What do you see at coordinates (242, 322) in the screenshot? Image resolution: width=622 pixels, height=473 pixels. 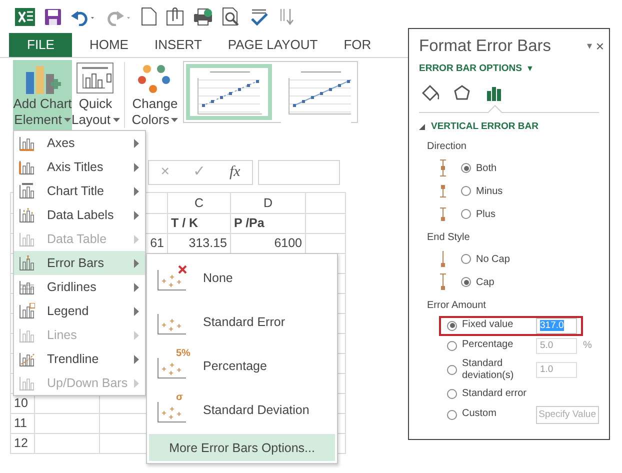 I see `menu-item: Standard Error` at bounding box center [242, 322].